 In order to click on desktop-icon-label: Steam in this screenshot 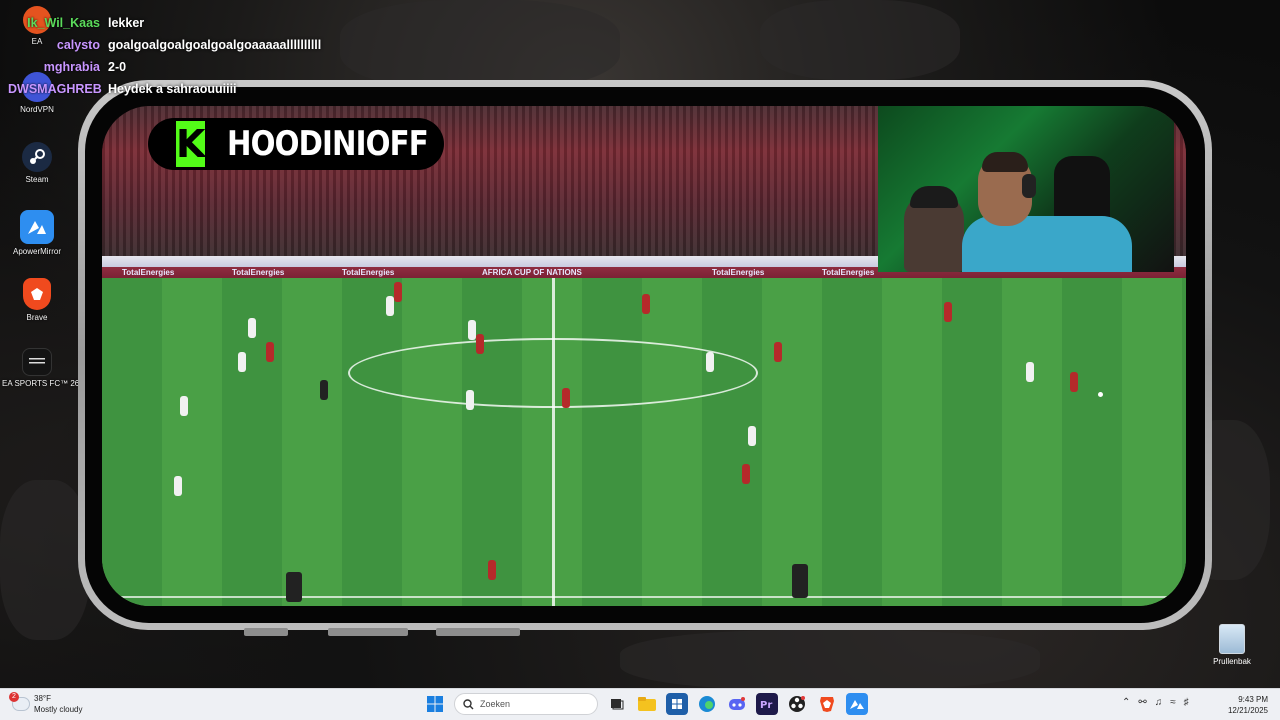, I will do `click(37, 179)`.